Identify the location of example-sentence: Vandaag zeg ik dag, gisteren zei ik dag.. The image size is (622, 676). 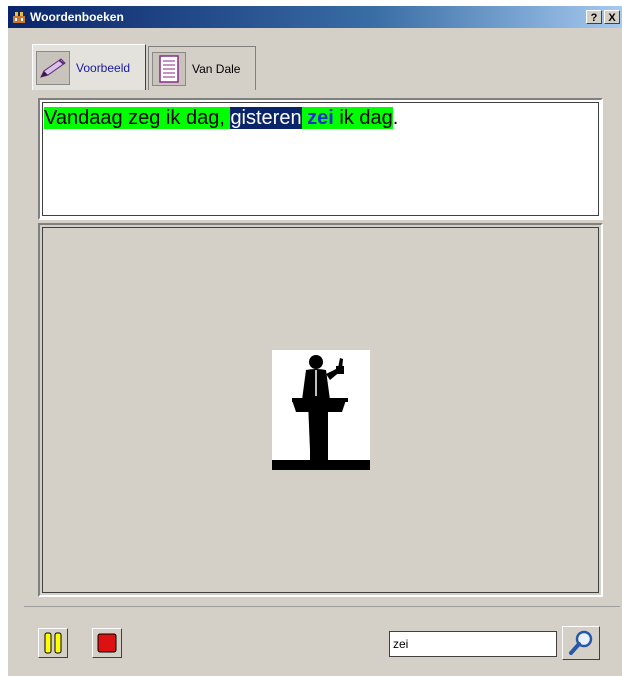
(221, 118).